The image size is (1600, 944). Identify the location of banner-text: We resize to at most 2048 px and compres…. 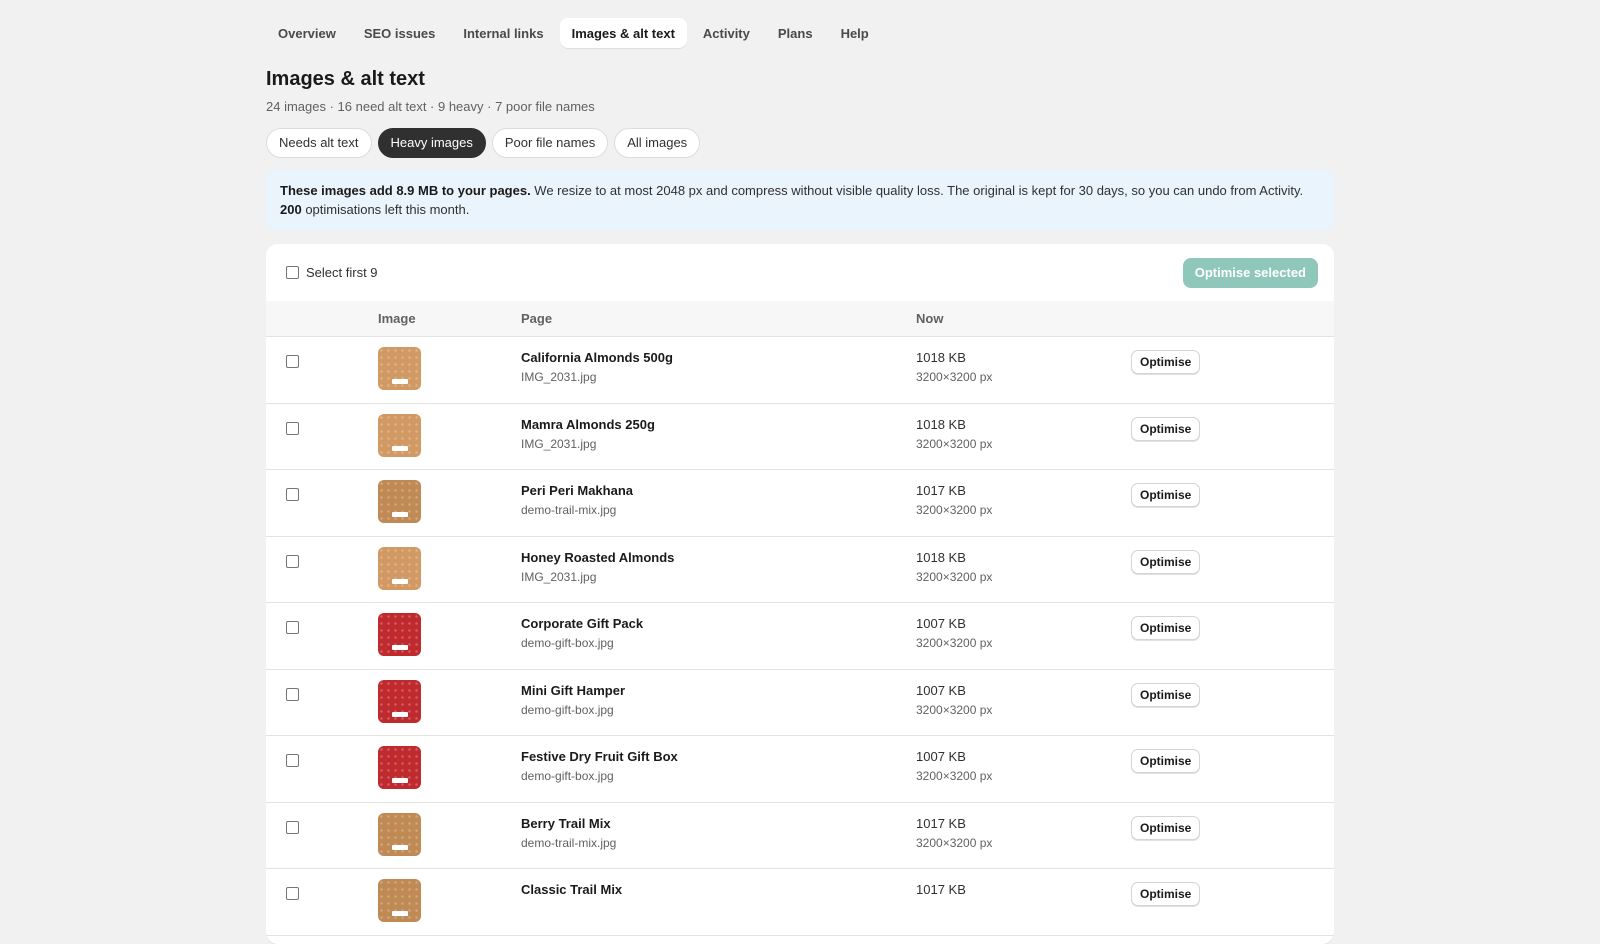
(917, 190).